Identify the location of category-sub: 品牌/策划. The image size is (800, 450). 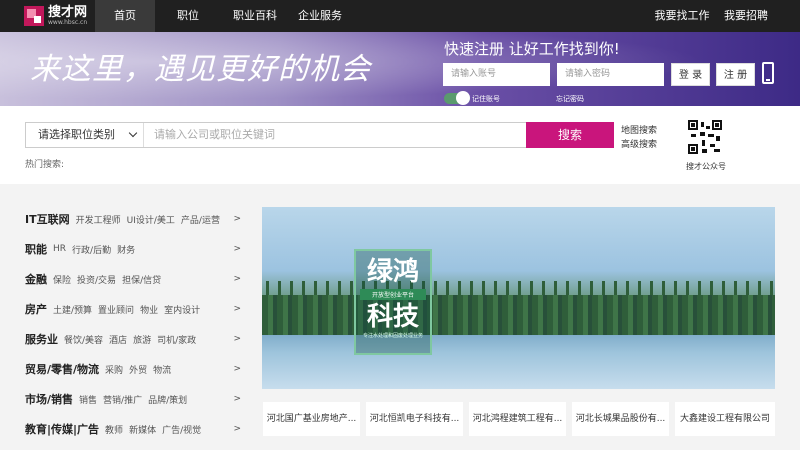
(167, 399).